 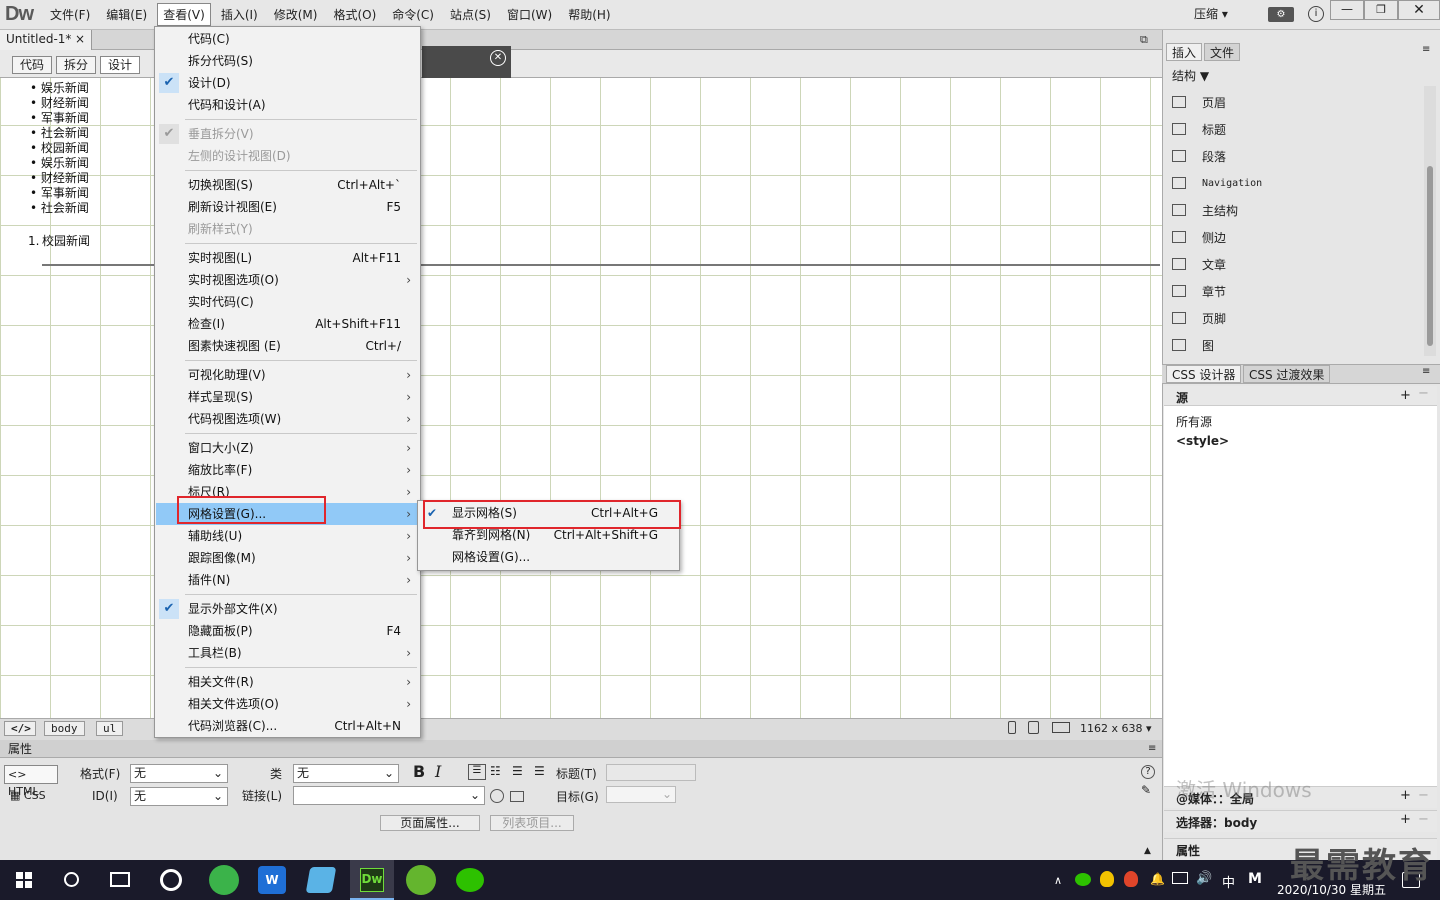 What do you see at coordinates (71, 879) in the screenshot?
I see `search-icon` at bounding box center [71, 879].